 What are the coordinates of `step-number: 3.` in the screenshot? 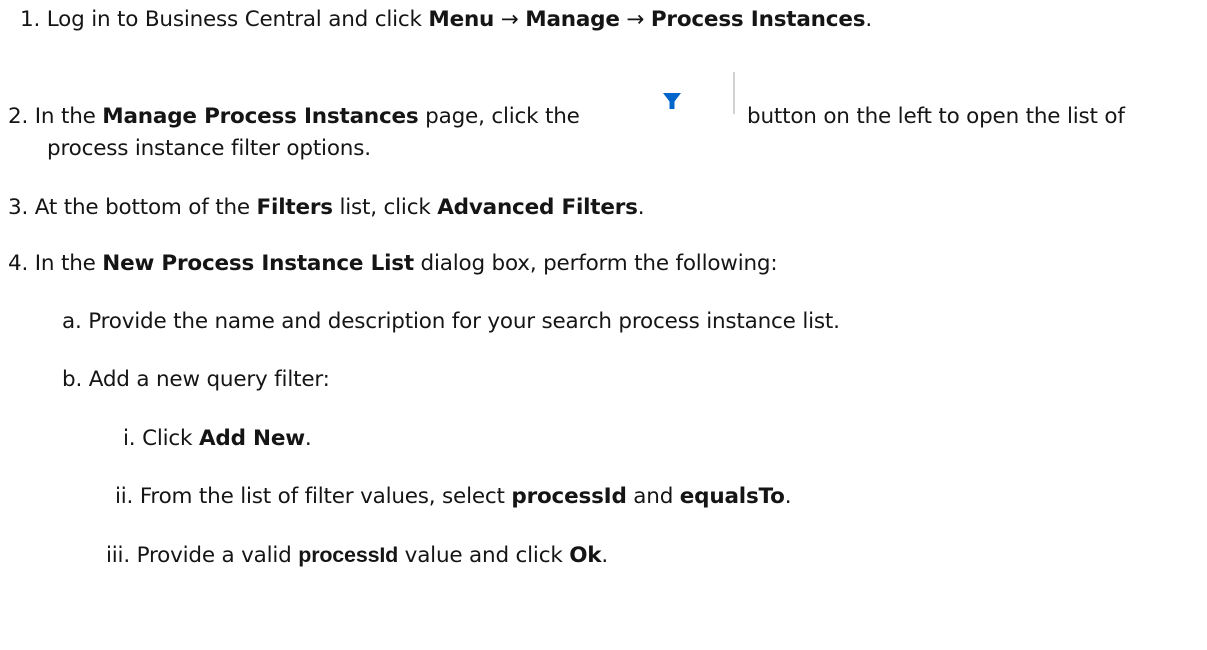 It's located at (18, 207).